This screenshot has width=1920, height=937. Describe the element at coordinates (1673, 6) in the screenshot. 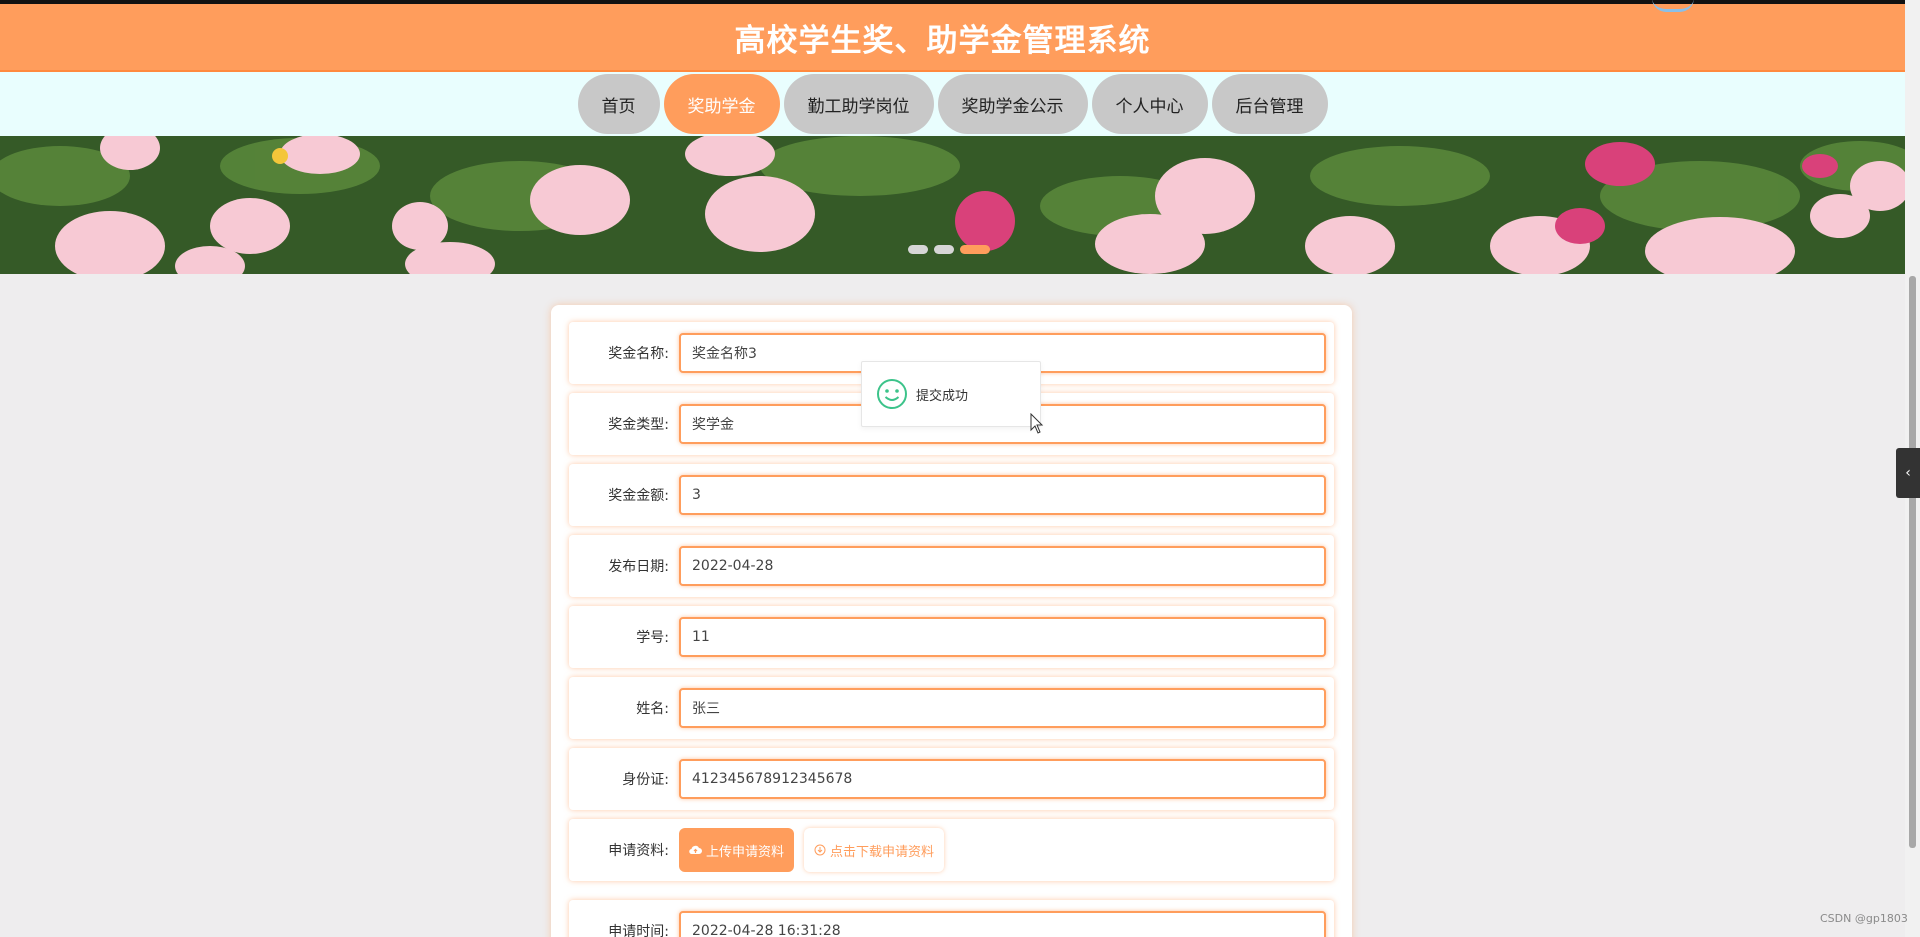

I see `avatar` at that location.